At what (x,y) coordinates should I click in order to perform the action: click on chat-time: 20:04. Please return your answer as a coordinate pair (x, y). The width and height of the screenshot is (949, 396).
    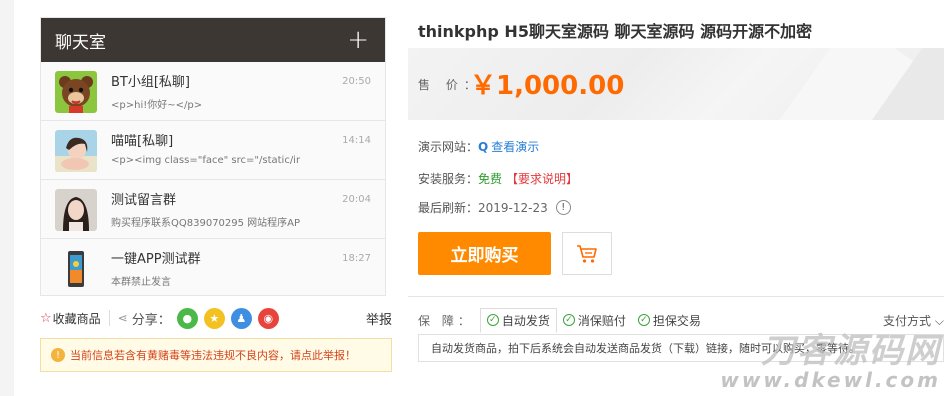
    Looking at the image, I should click on (356, 199).